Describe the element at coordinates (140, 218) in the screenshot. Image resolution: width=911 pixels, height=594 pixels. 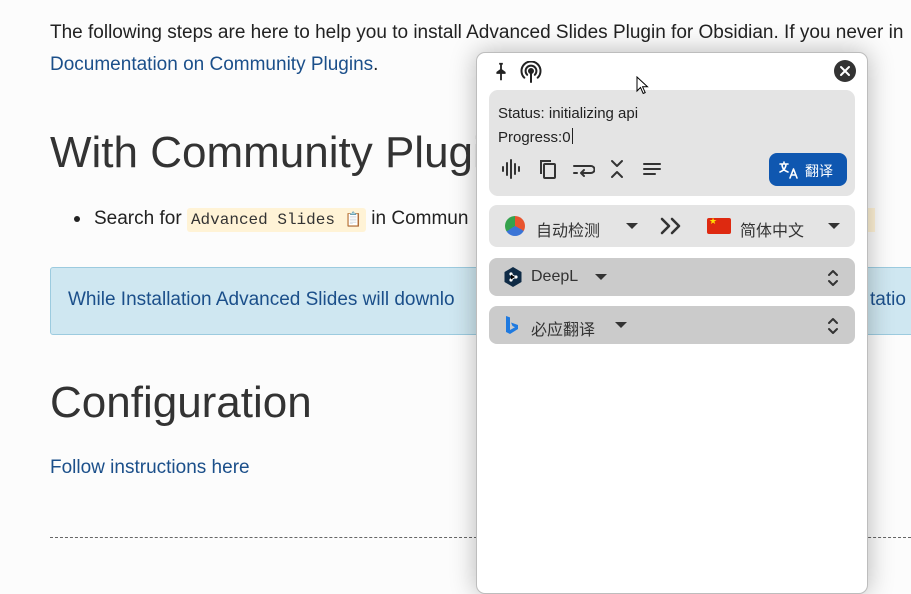
I see `bullet-prefix: Search for` at that location.